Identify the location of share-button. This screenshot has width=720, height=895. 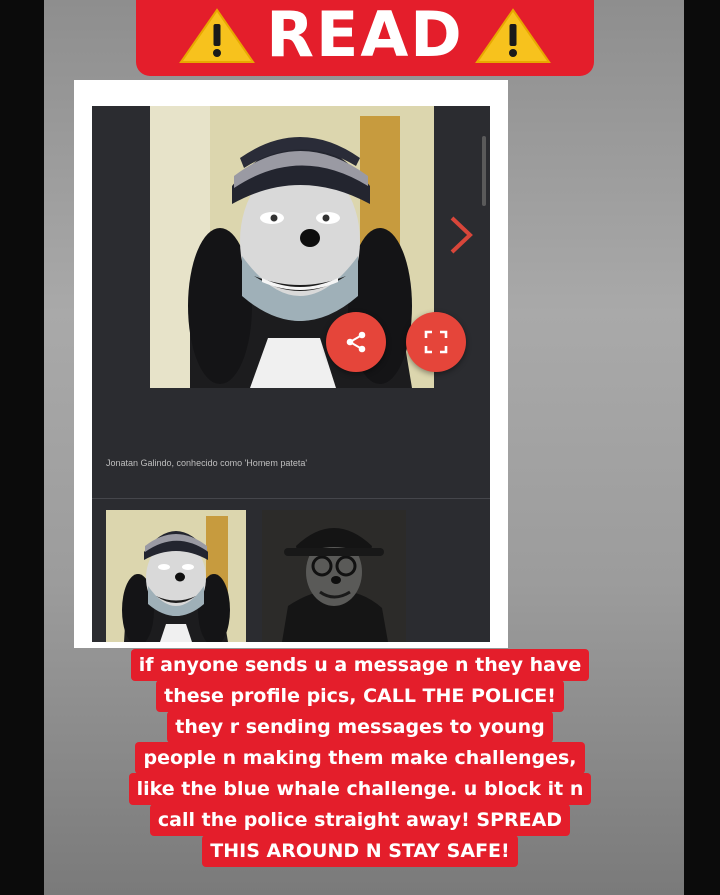
(356, 342).